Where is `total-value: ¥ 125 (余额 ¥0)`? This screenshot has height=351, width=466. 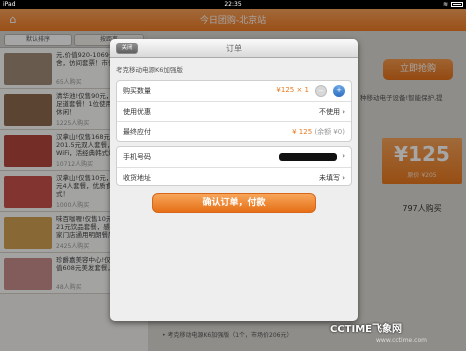
total-value: ¥ 125 (余额 ¥0) is located at coordinates (318, 132).